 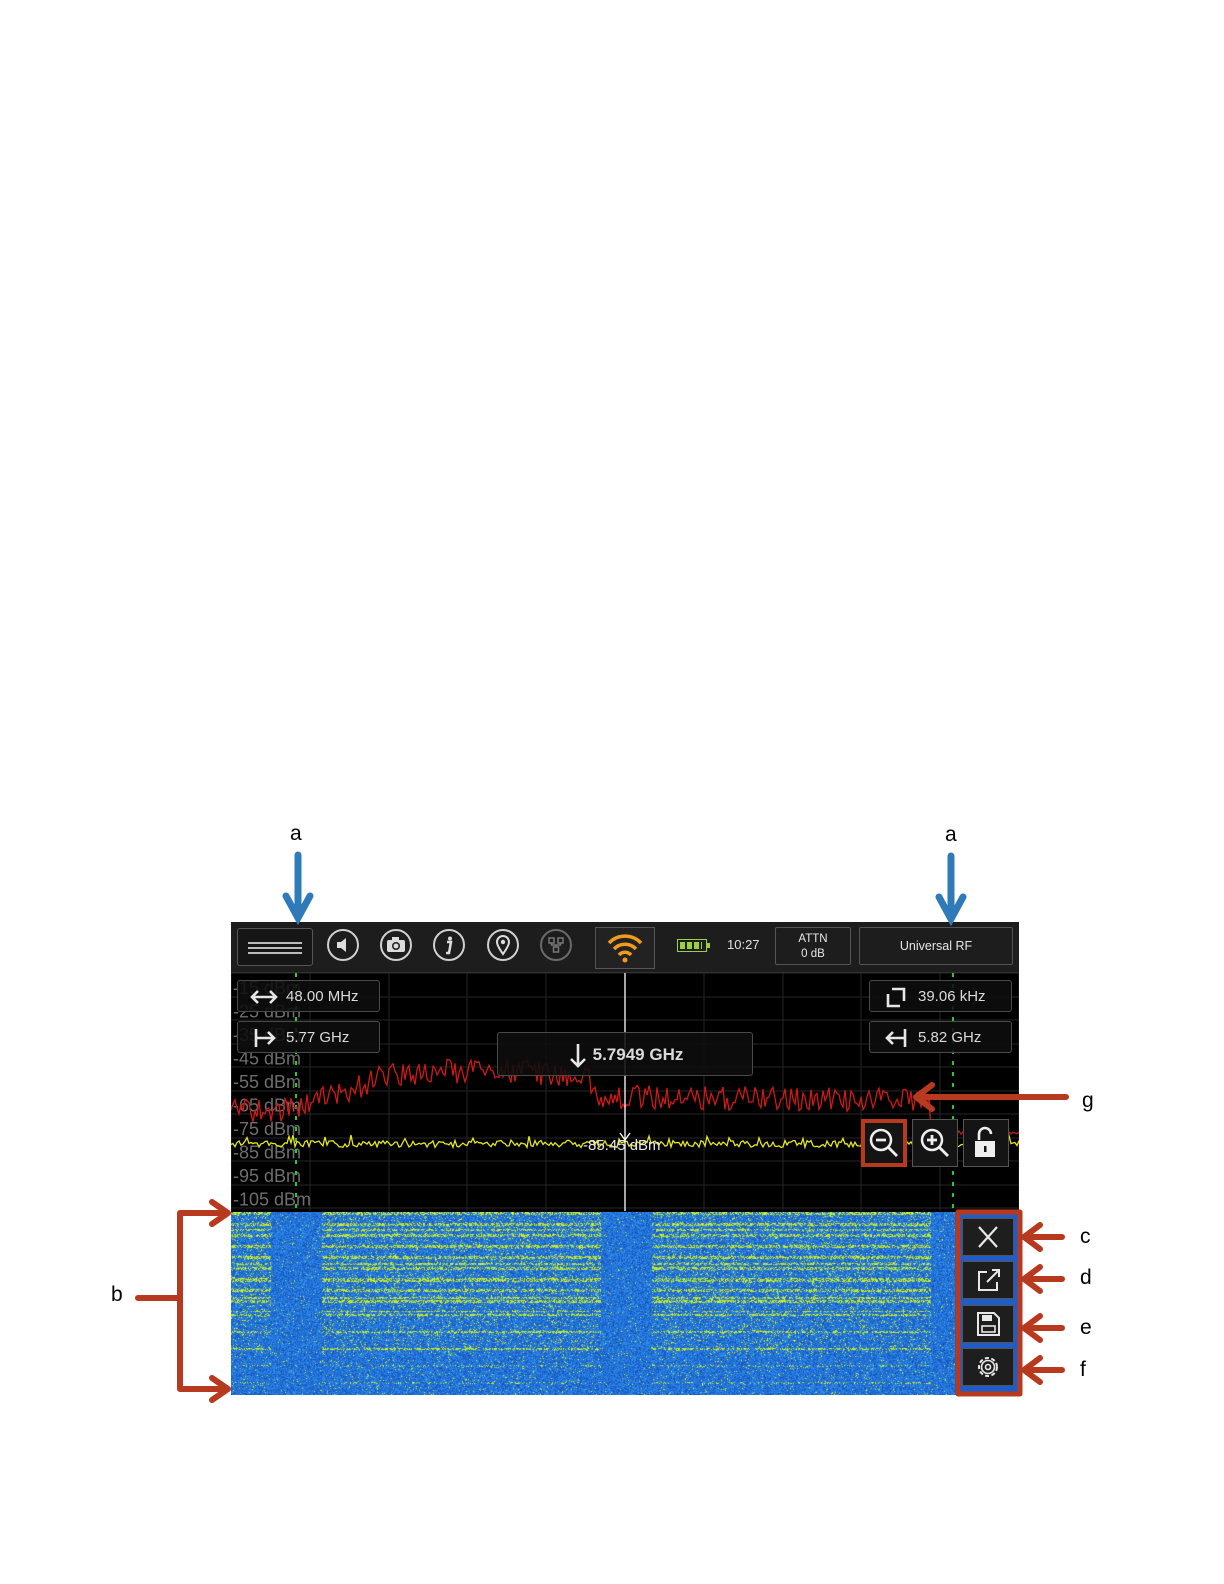 I want to click on attn-value: 0 dB, so click(x=813, y=954).